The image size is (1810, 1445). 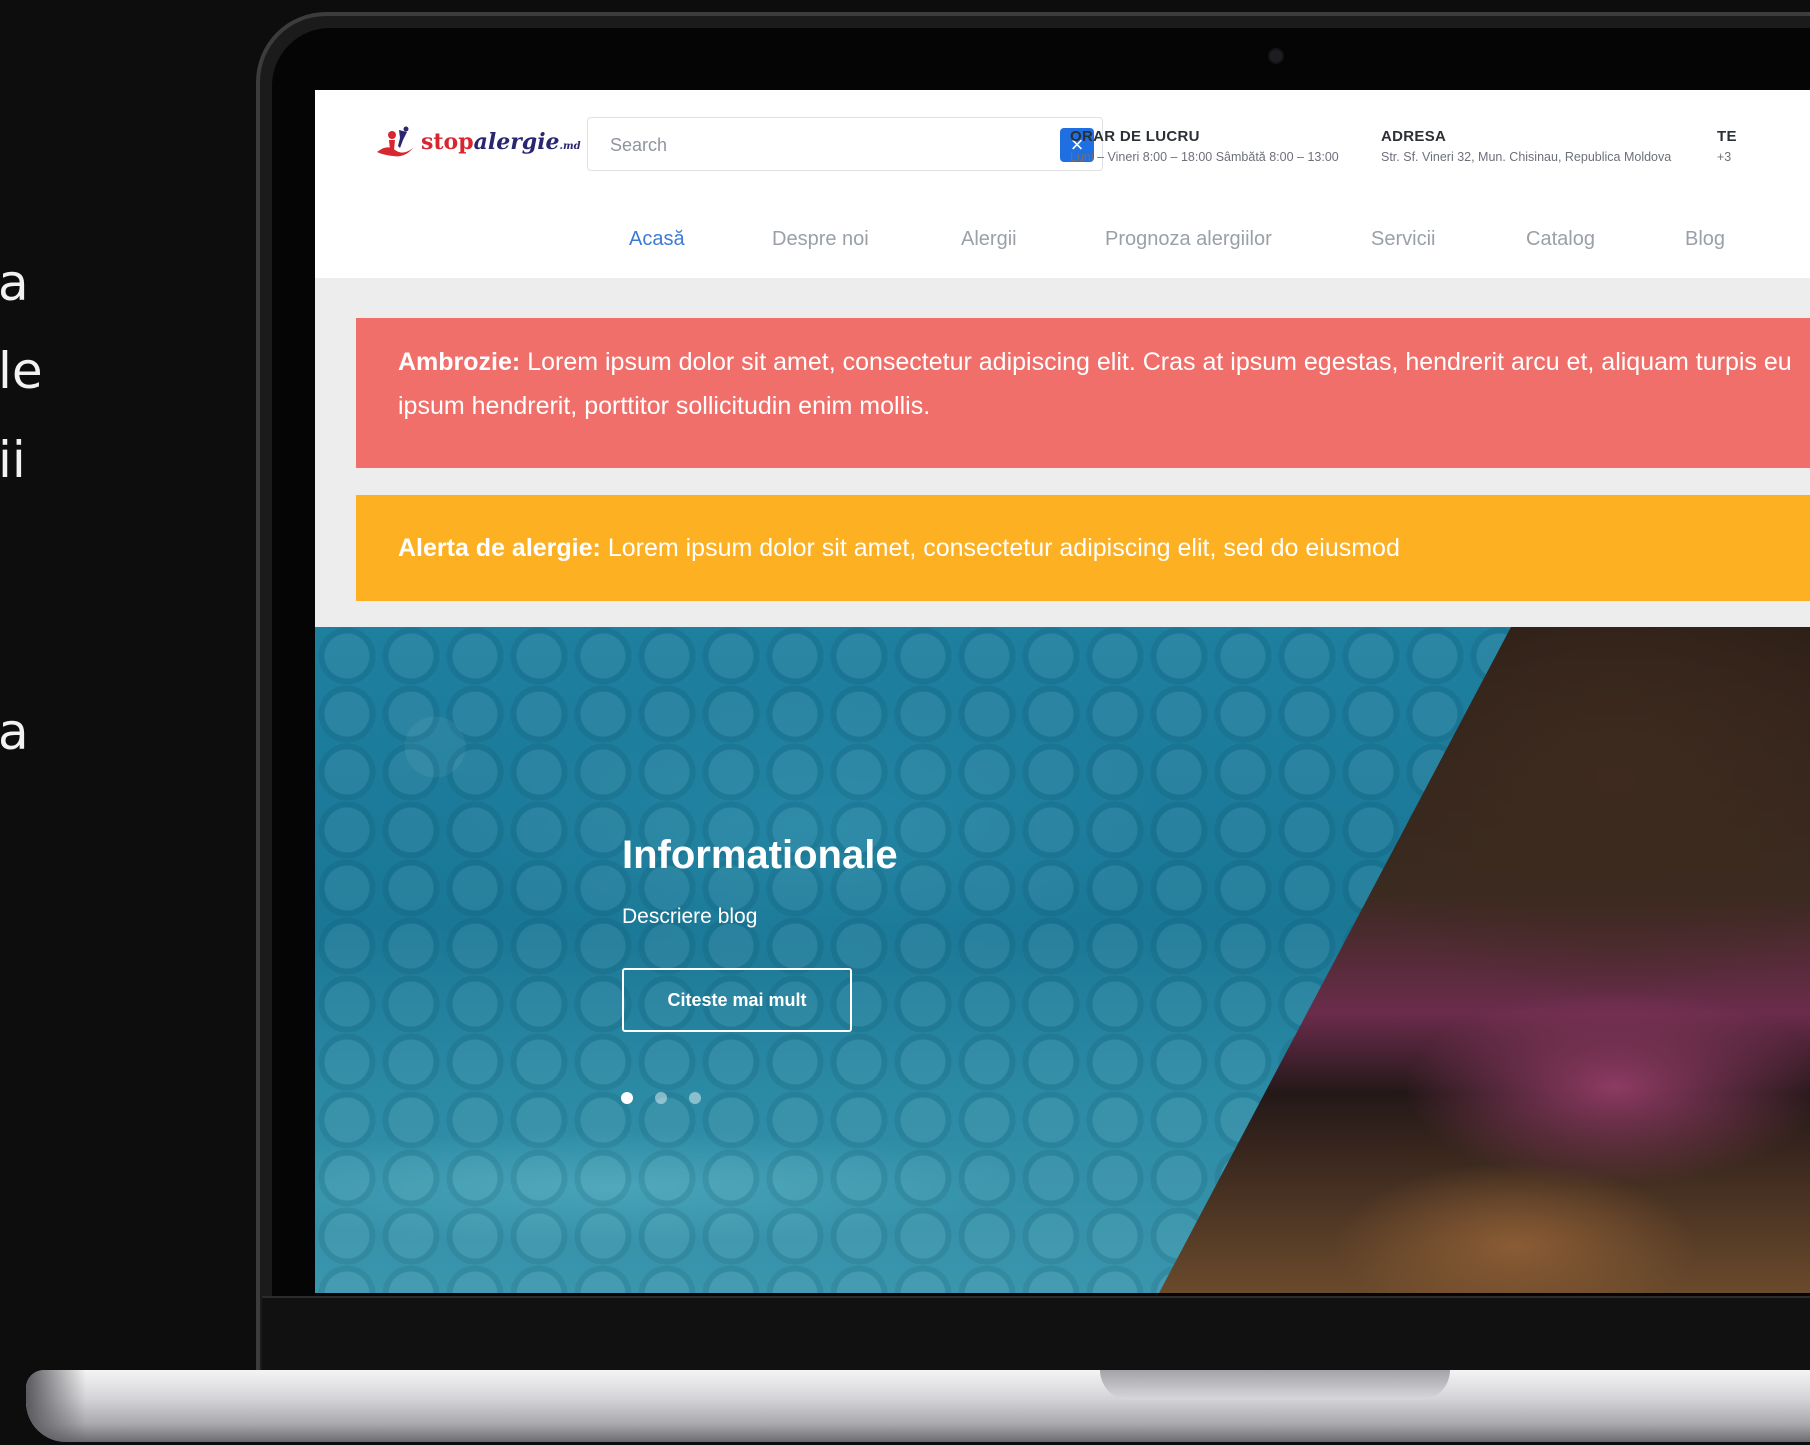 What do you see at coordinates (1727, 146) in the screenshot?
I see `phone-info: TE +3` at bounding box center [1727, 146].